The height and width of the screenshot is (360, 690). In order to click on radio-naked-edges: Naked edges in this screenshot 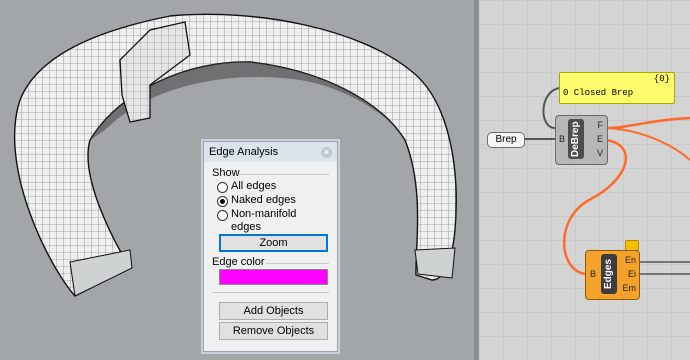, I will do `click(256, 200)`.